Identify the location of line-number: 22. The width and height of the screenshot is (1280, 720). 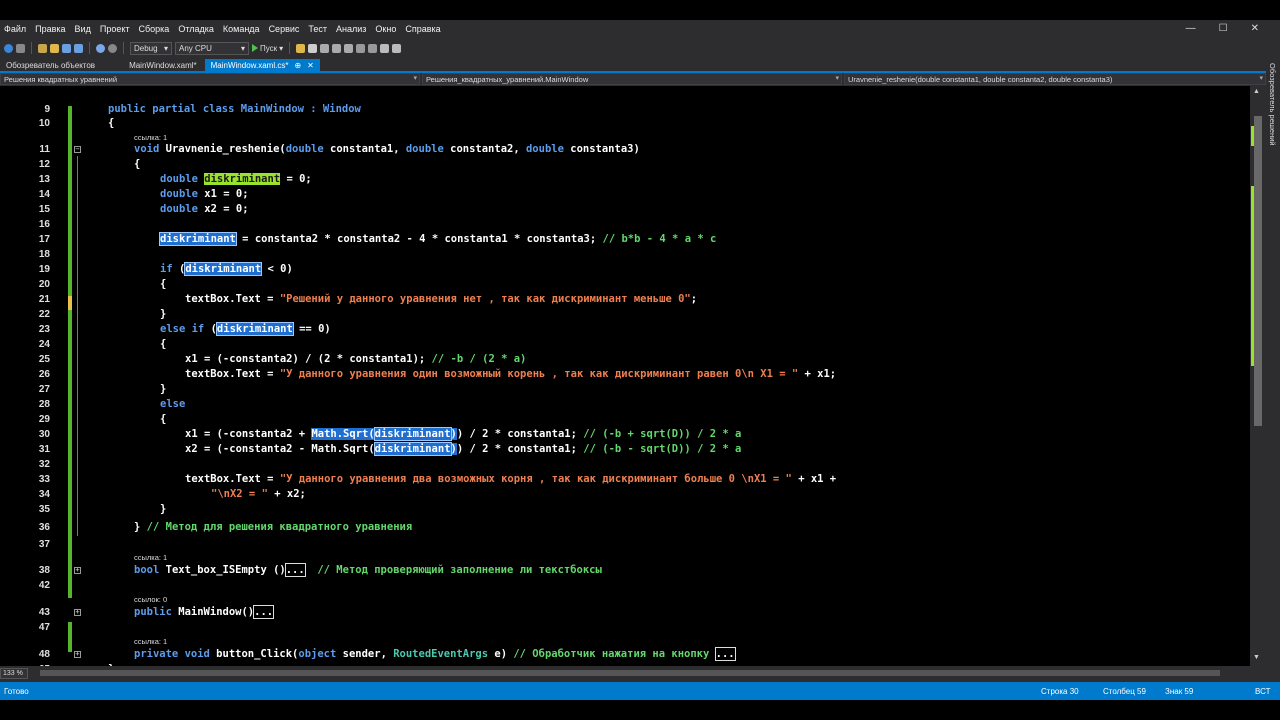
(44, 314).